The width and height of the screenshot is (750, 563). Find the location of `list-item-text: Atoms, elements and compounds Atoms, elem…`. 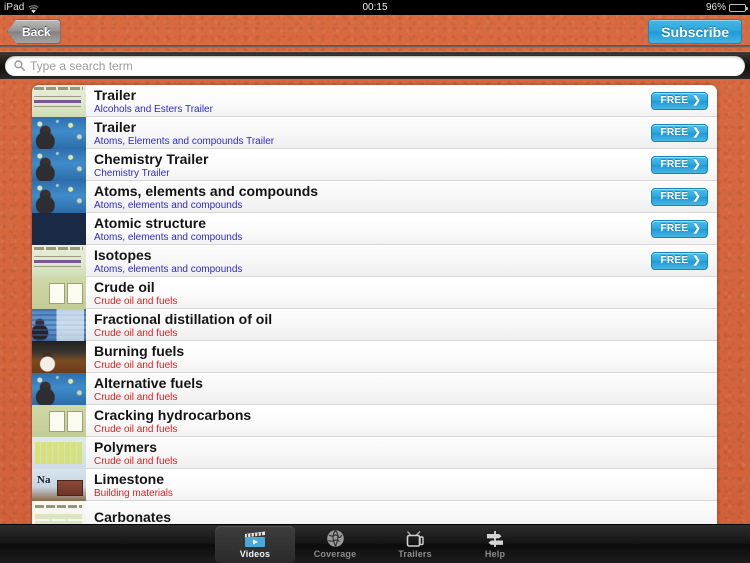

list-item-text: Atoms, elements and compounds Atoms, elem… is located at coordinates (356, 196).